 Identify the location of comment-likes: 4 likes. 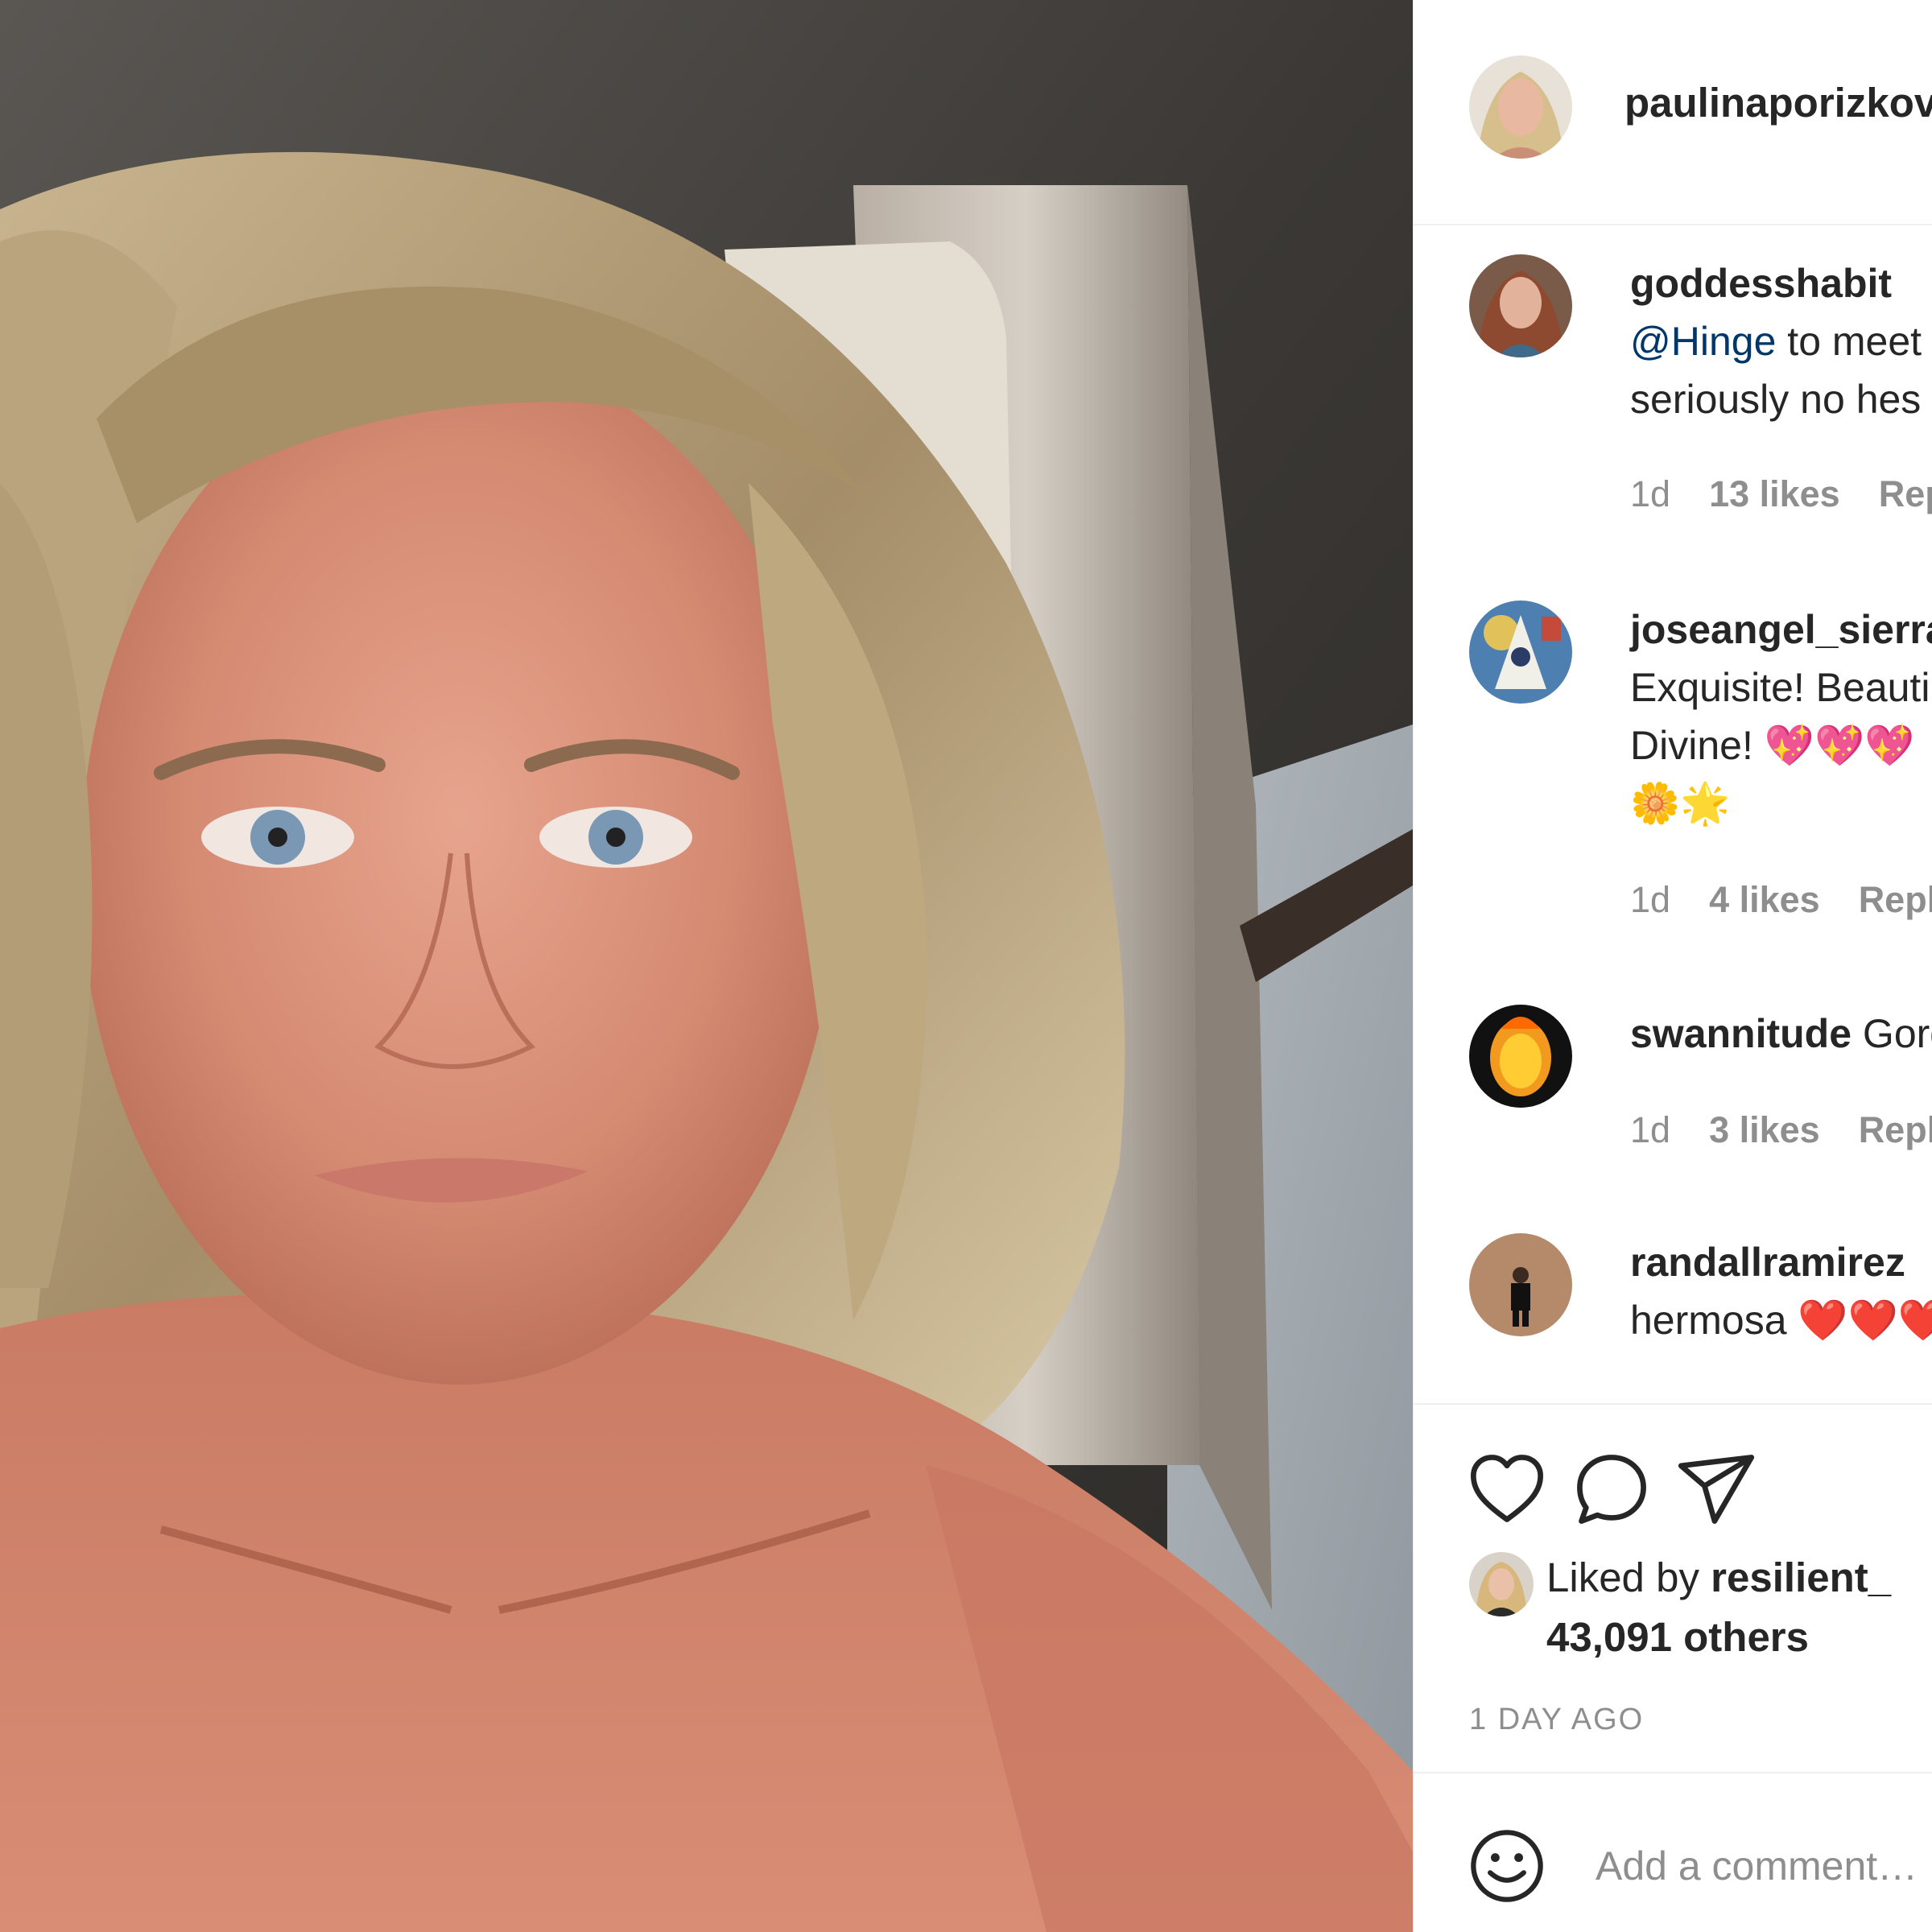
(1765, 899).